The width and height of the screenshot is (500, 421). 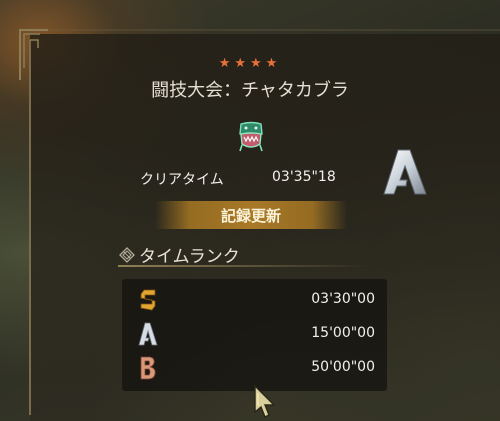 I want to click on pointer-cursor-icon, so click(x=265, y=401).